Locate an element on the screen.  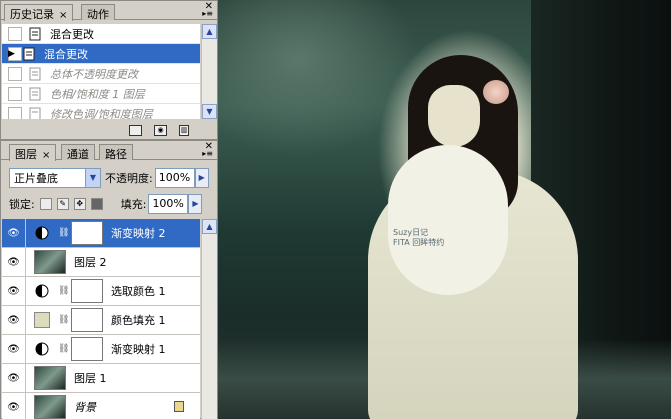
tab-actions-label: 动作 is located at coordinates (98, 14).